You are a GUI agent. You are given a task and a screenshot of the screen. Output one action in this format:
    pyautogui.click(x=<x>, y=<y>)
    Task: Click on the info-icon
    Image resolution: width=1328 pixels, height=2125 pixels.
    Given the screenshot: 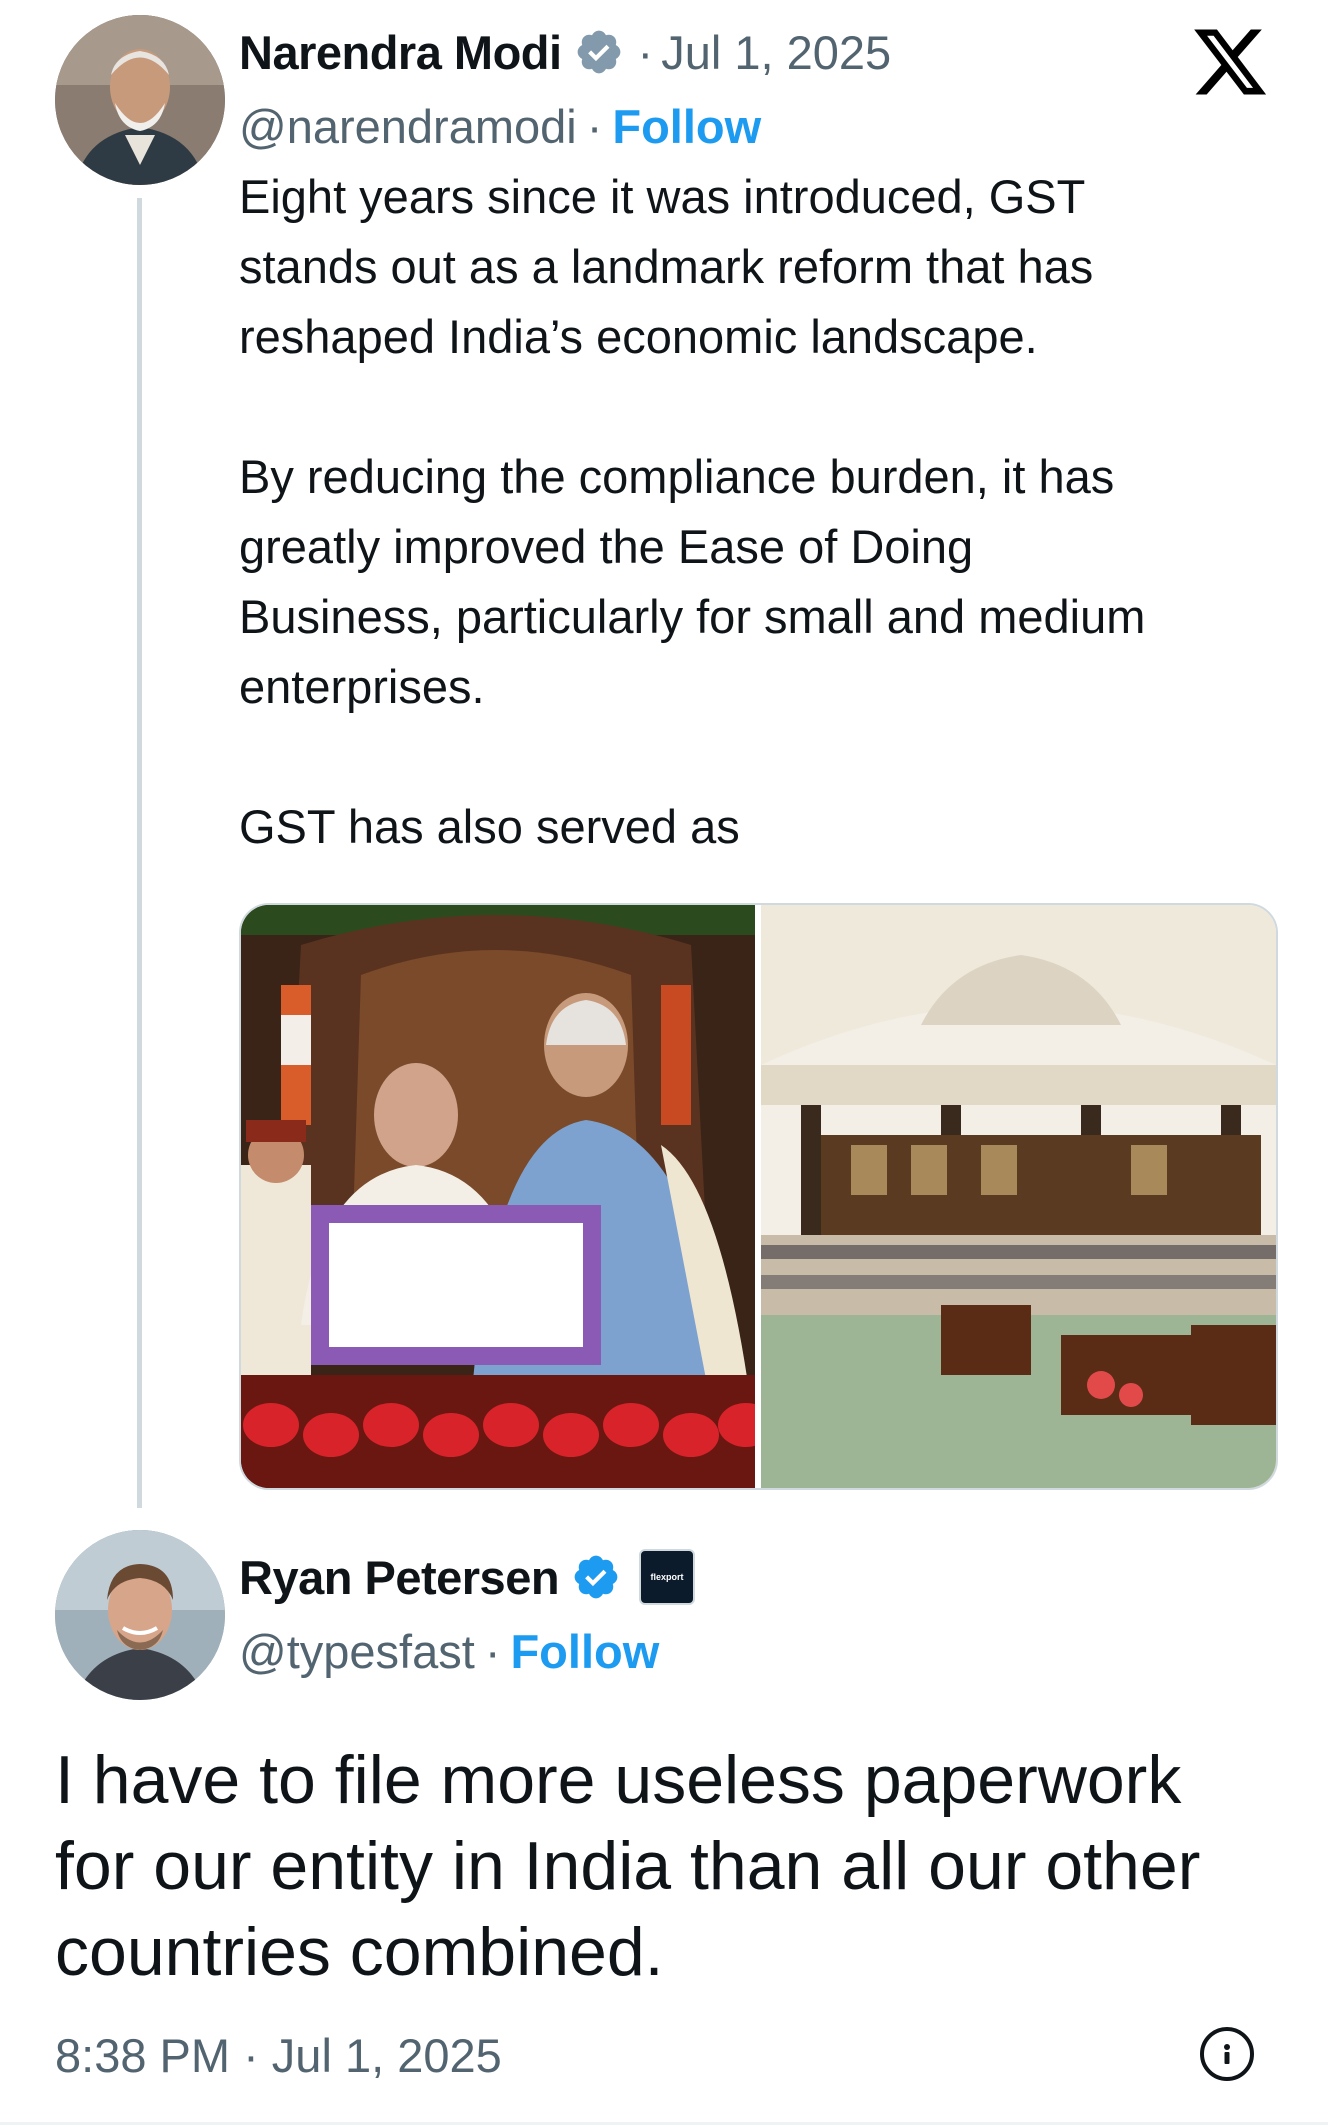 What is the action you would take?
    pyautogui.click(x=1227, y=2054)
    